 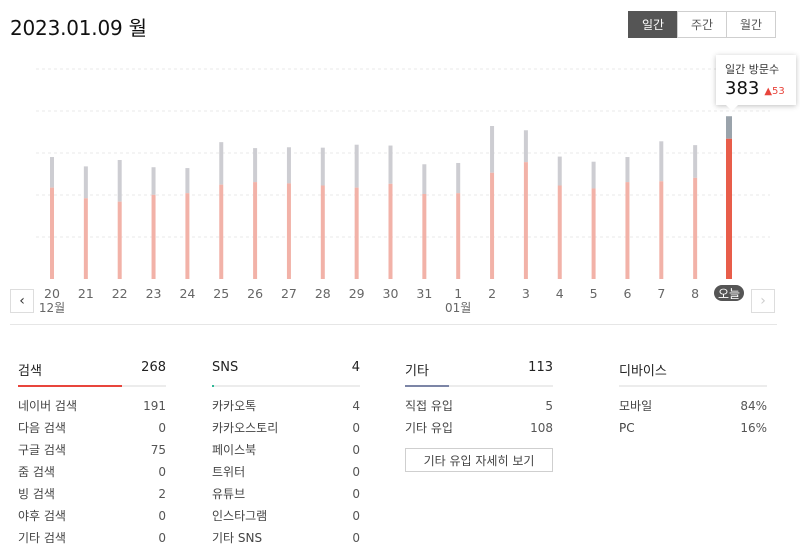 I want to click on device-row: 모바일 84%, so click(x=693, y=409).